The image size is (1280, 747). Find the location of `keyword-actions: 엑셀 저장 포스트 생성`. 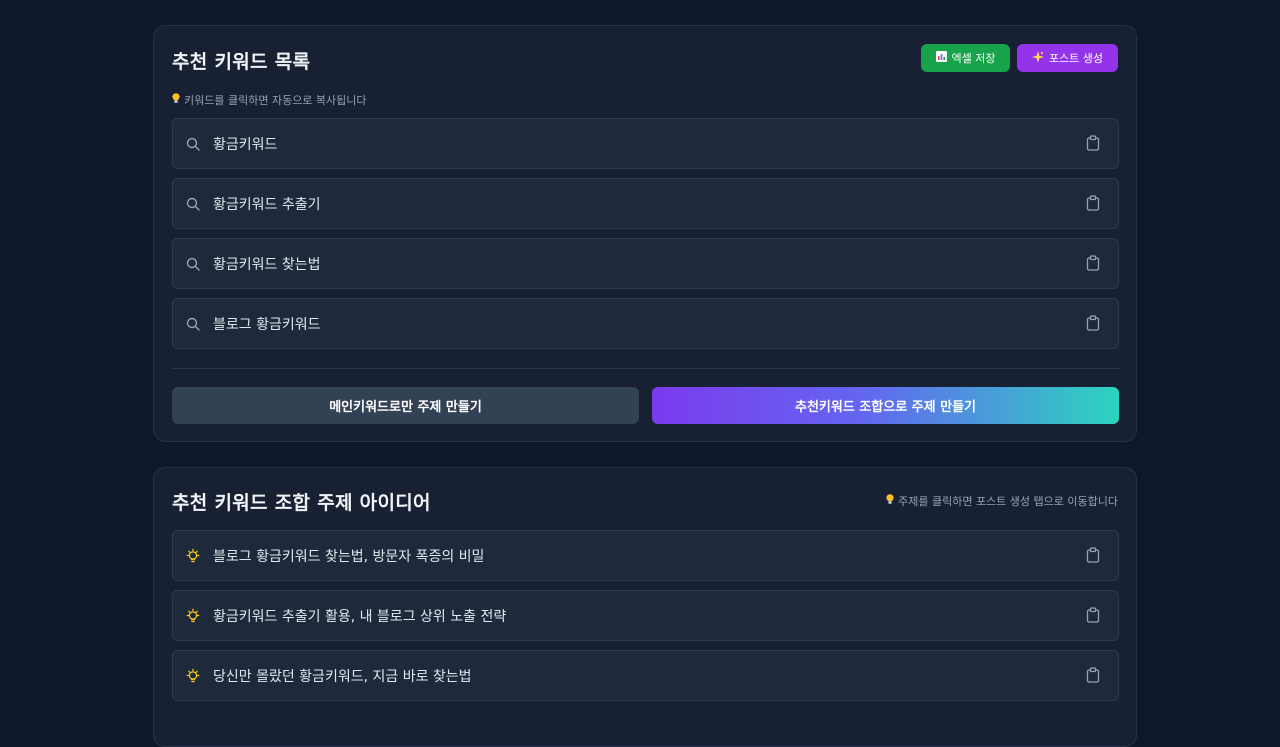

keyword-actions: 엑셀 저장 포스트 생성 is located at coordinates (1019, 58).